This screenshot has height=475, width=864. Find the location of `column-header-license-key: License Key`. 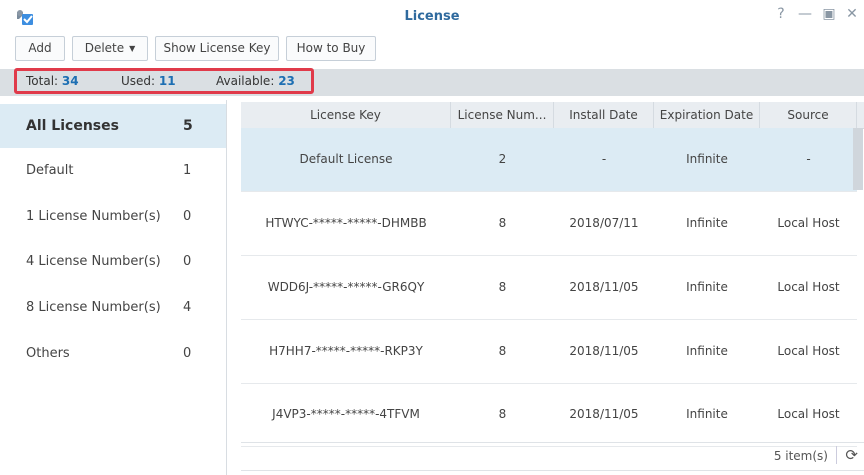

column-header-license-key: License Key is located at coordinates (346, 115).